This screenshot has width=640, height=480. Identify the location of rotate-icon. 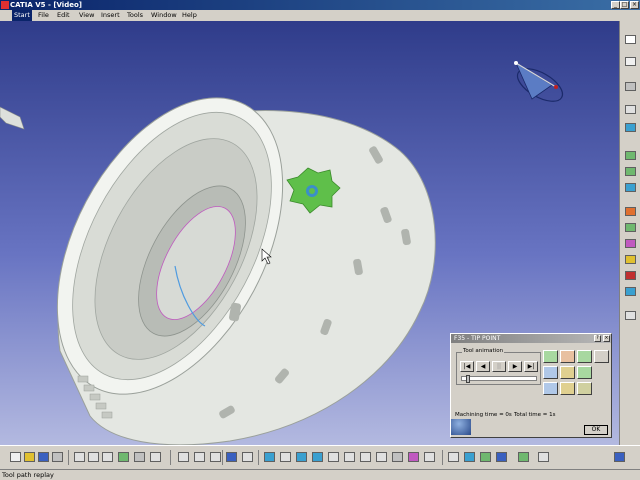
(317, 457).